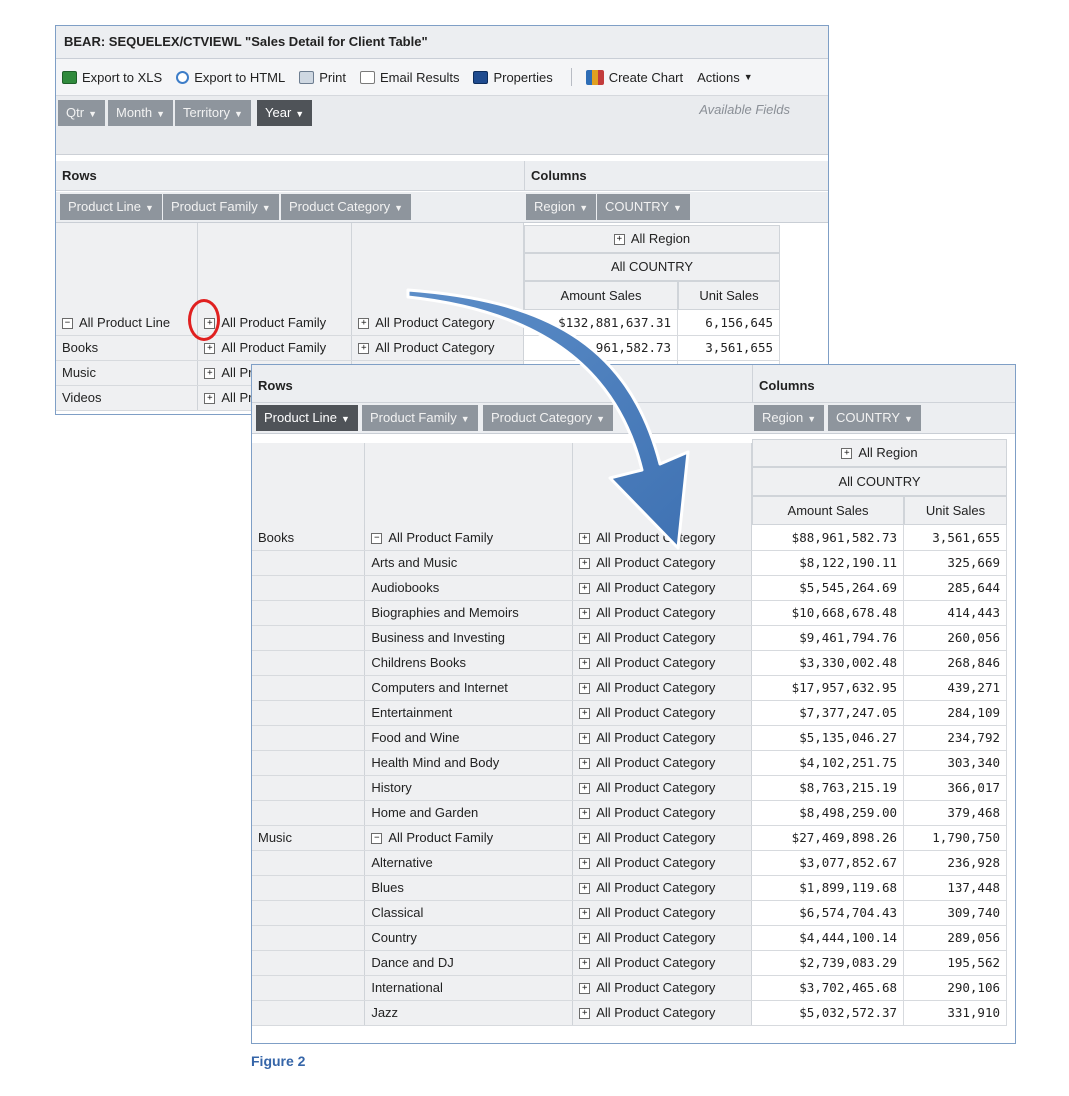 The width and height of the screenshot is (1069, 1096). Describe the element at coordinates (322, 77) in the screenshot. I see `print-button: Print` at that location.